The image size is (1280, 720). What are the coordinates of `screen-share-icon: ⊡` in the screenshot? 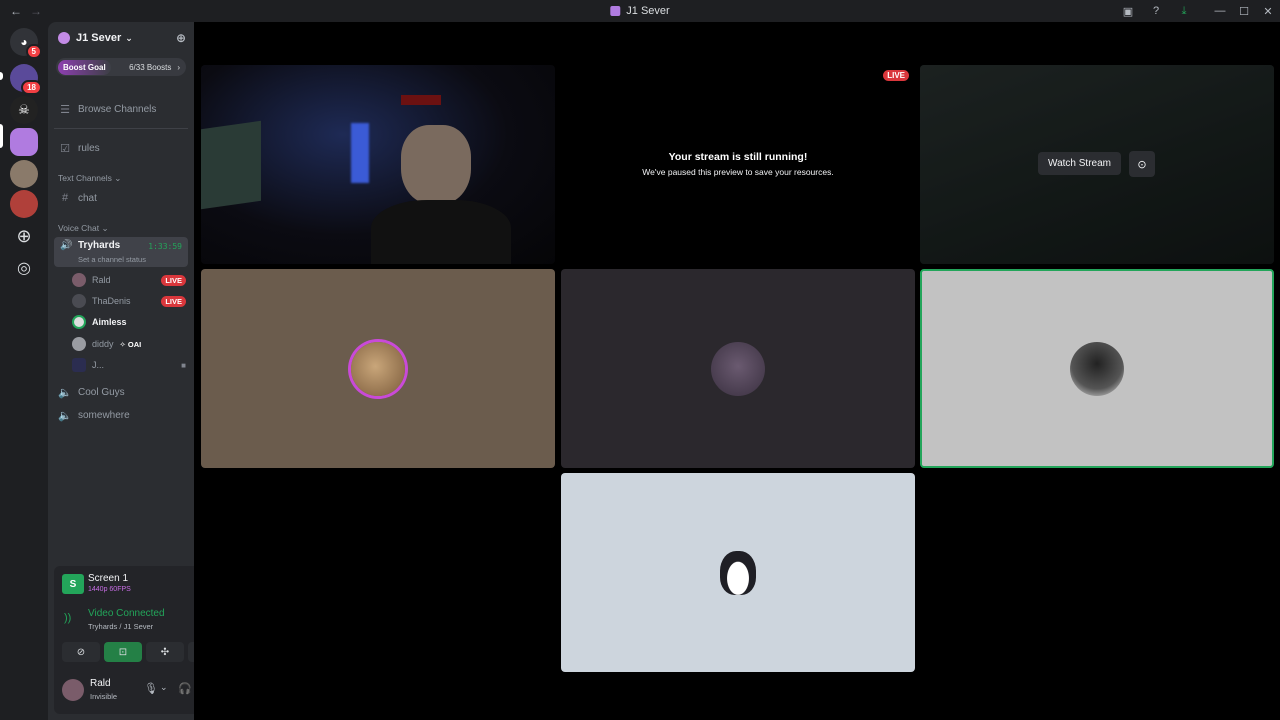 It's located at (123, 652).